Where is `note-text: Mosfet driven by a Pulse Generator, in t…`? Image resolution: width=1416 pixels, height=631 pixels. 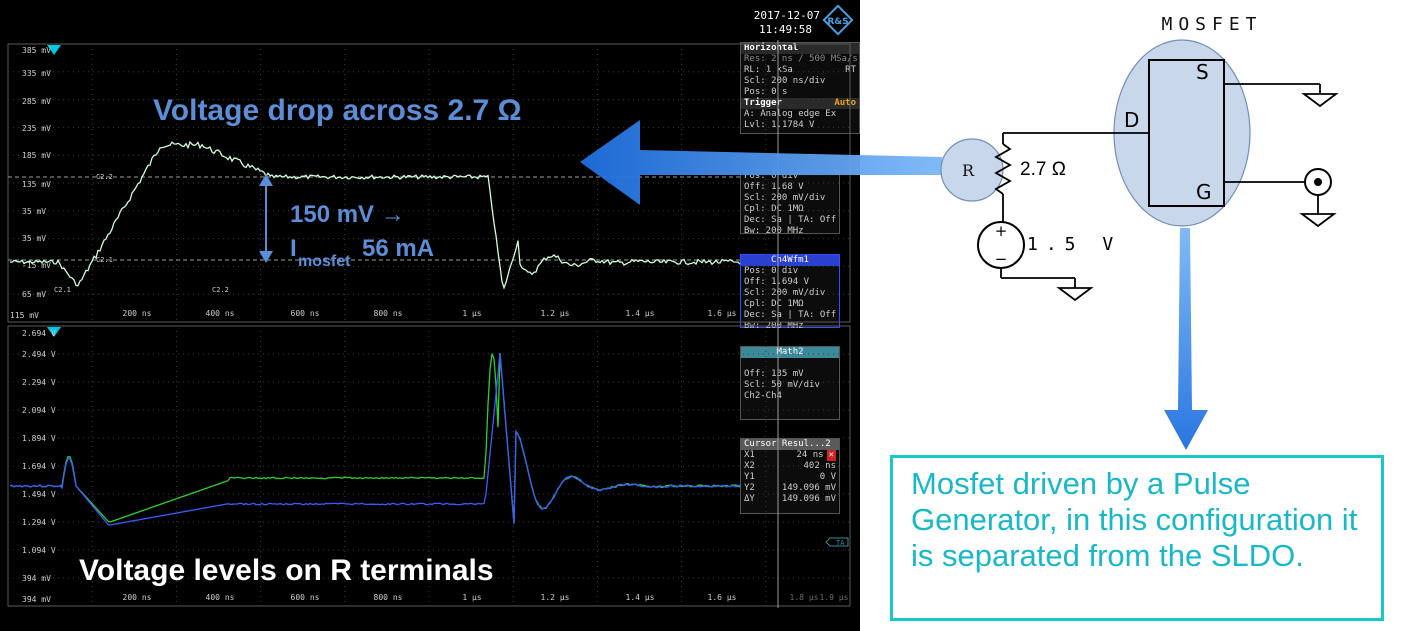 note-text: Mosfet driven by a Pulse Generator, in t… is located at coordinates (1134, 519).